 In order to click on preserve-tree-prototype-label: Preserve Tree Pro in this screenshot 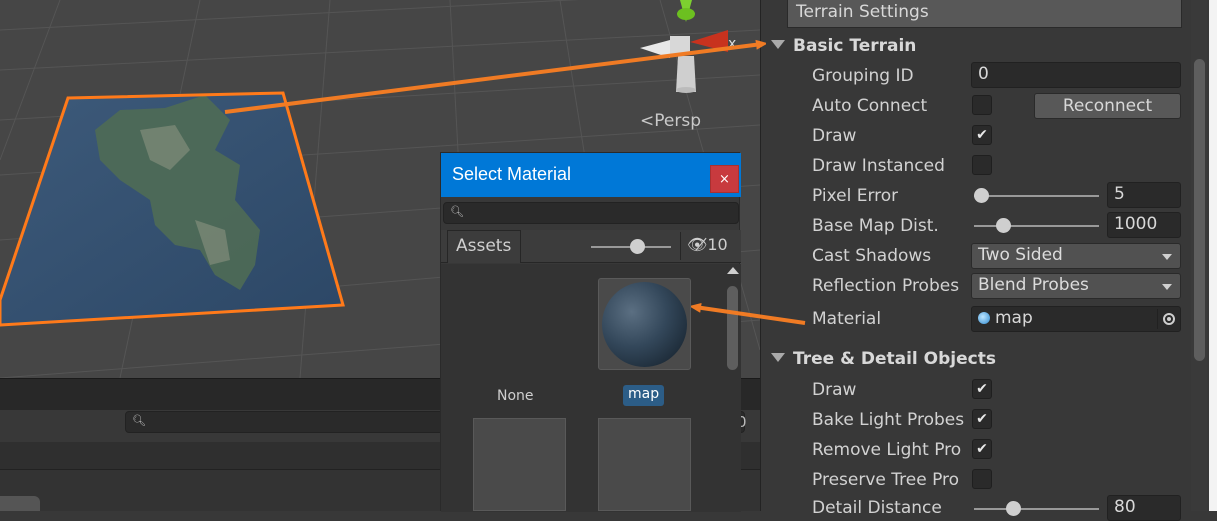, I will do `click(886, 480)`.